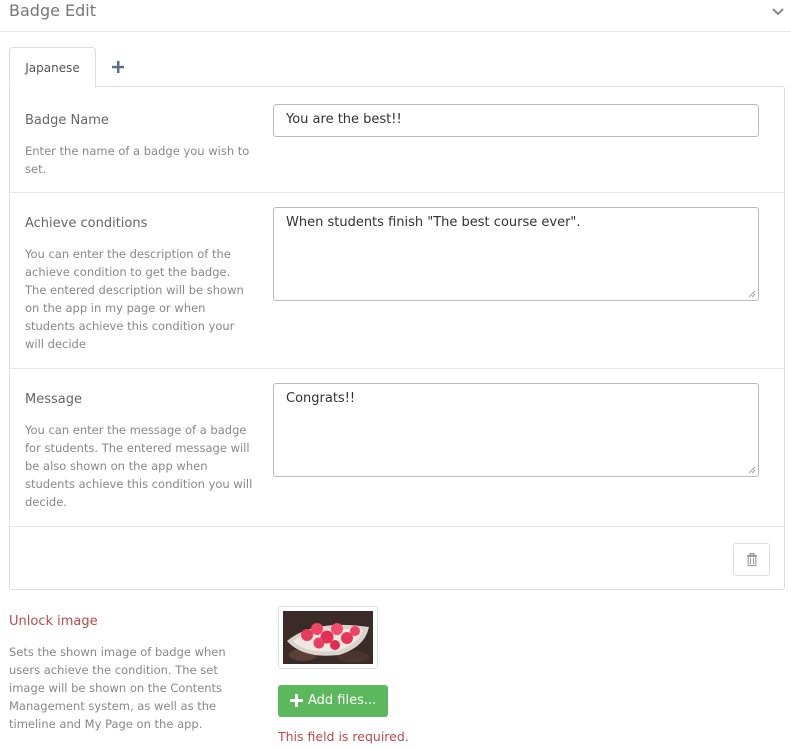 The height and width of the screenshot is (750, 791). What do you see at coordinates (397, 67) in the screenshot?
I see `language-tabs: Japanese` at bounding box center [397, 67].